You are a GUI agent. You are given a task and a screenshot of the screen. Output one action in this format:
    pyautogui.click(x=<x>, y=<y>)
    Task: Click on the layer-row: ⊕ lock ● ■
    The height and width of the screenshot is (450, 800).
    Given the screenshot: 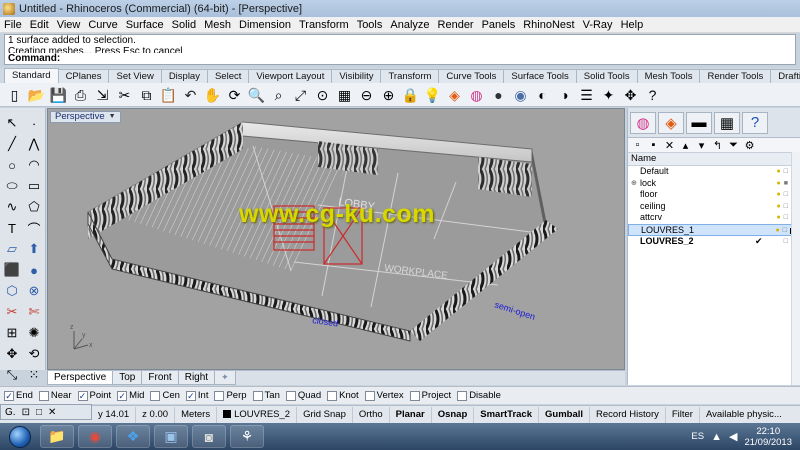 What is the action you would take?
    pyautogui.click(x=714, y=184)
    